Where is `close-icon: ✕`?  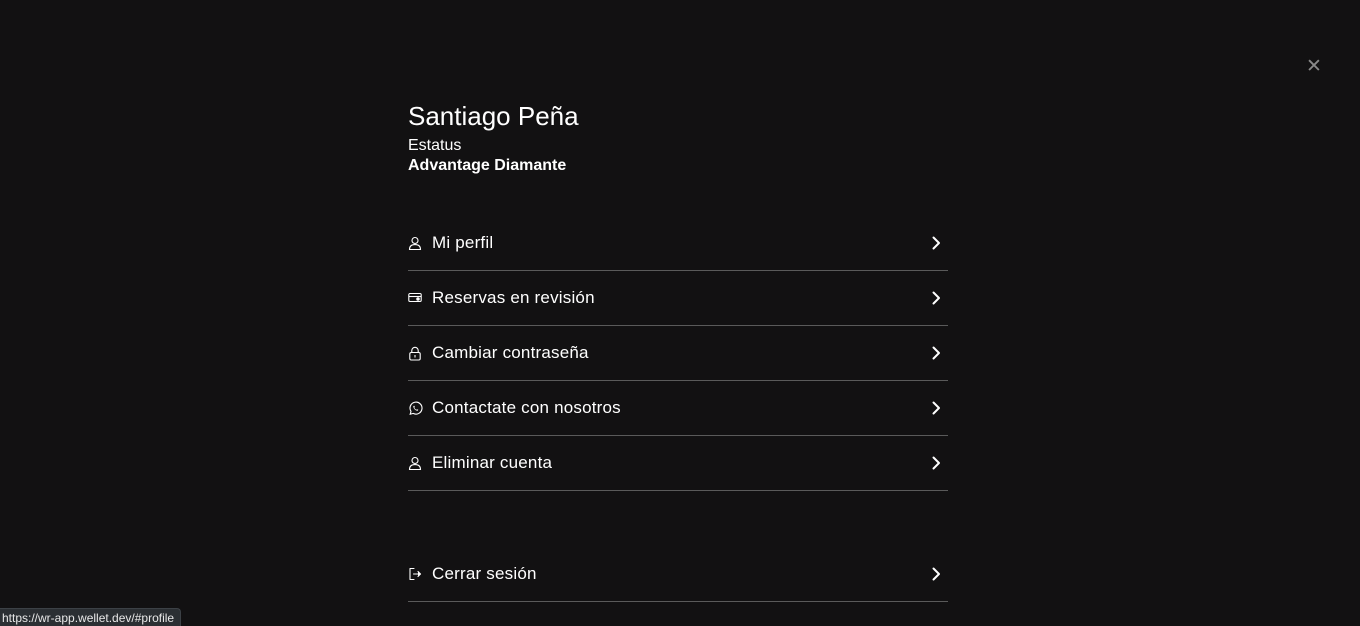
close-icon: ✕ is located at coordinates (1314, 66).